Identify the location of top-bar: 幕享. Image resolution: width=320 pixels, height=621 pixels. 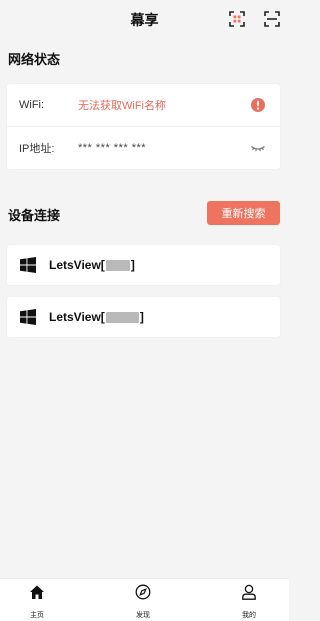
(144, 20).